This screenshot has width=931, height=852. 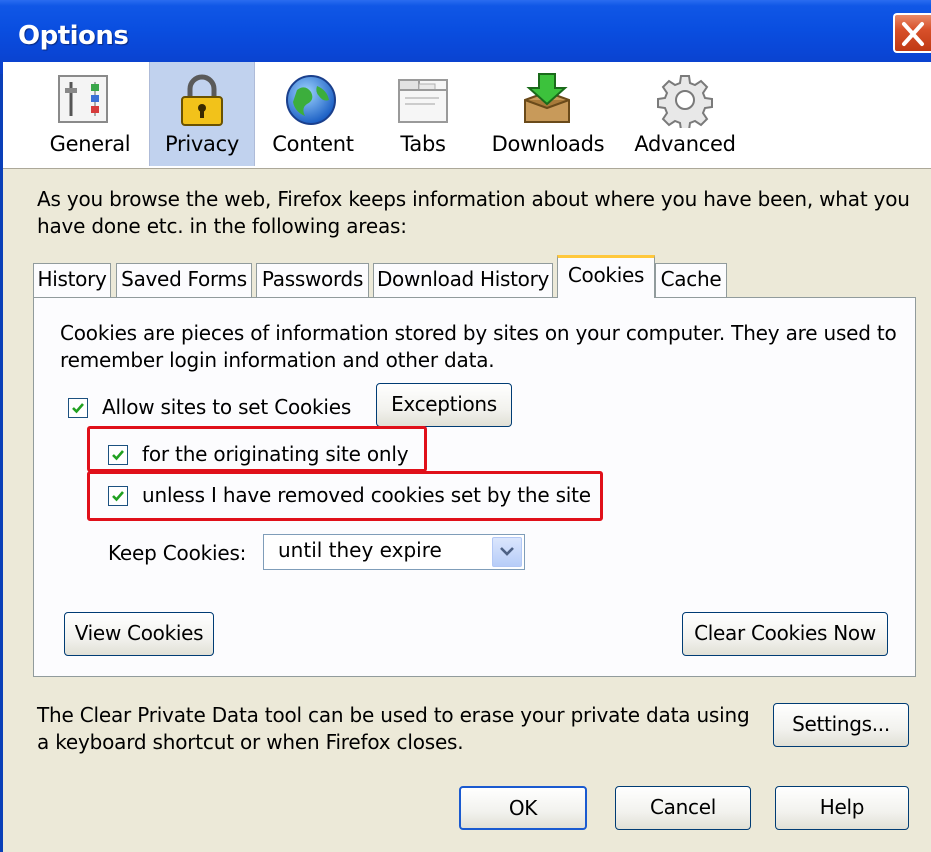 What do you see at coordinates (360, 550) in the screenshot?
I see `keep-cookies-value: until they expire` at bounding box center [360, 550].